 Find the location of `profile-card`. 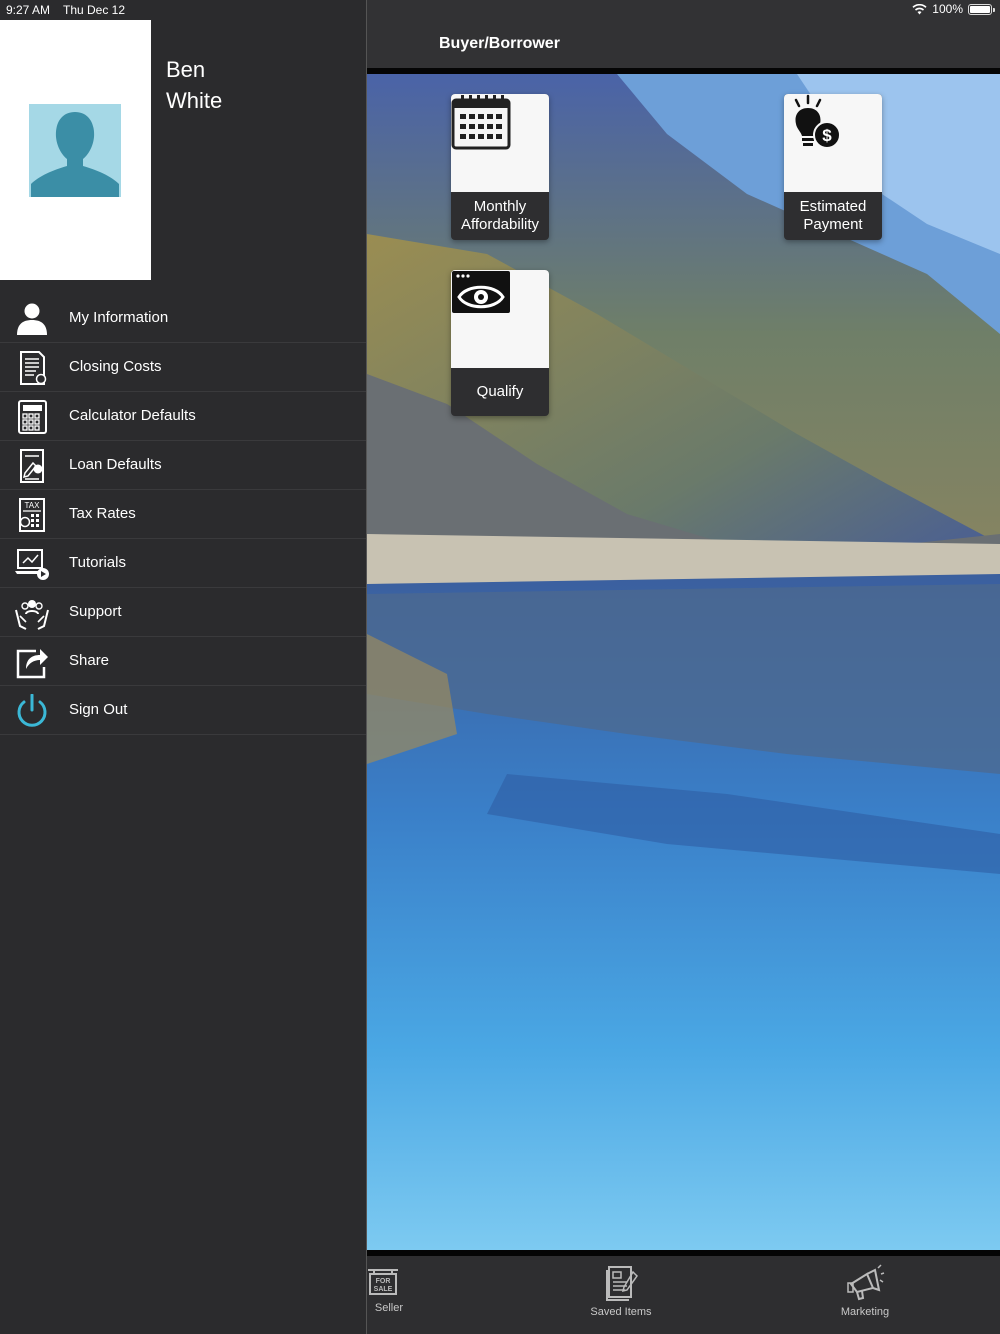

profile-card is located at coordinates (75, 150).